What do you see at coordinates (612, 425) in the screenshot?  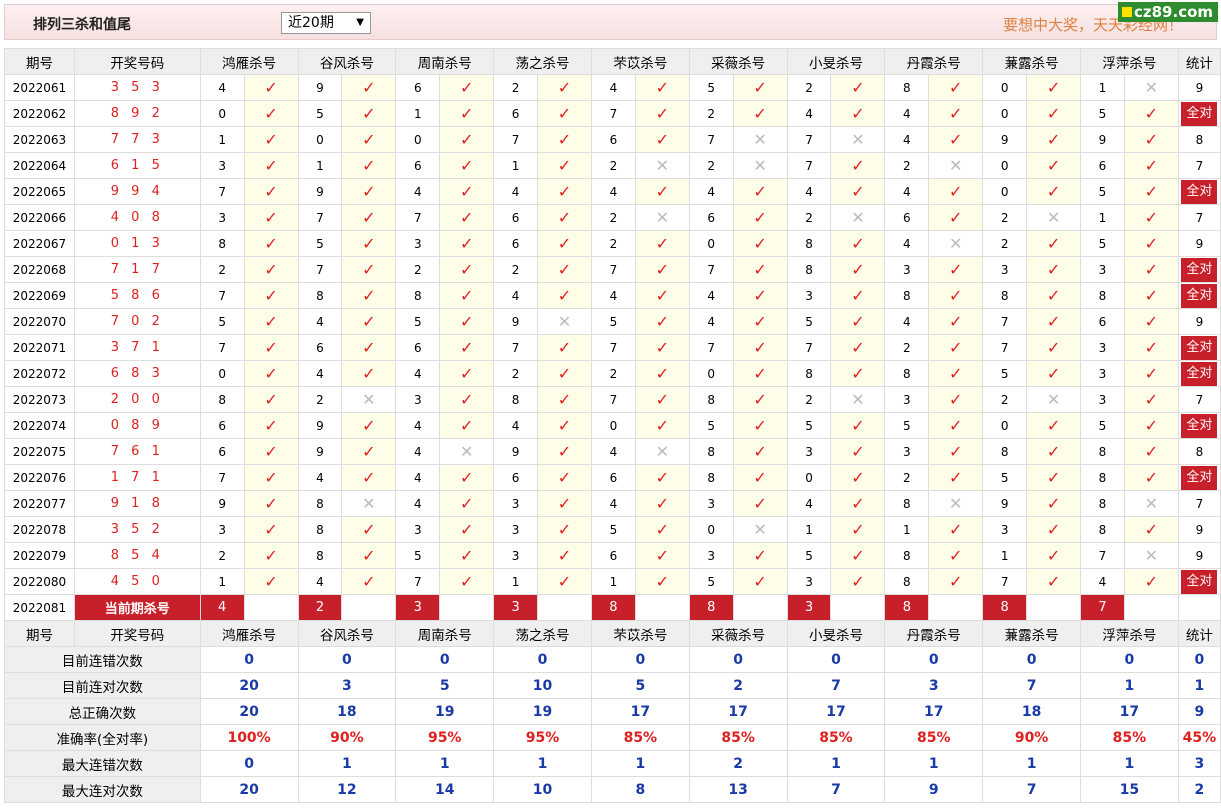 I see `table-row: 2022074 0 8 9 6 ✓ 9 ✓ 4 ✓ 4 ✓ 0 ✓ 5 ✓ 5 ✓ 5 ✓ 0 ✓ 5 ✓ 全对` at bounding box center [612, 425].